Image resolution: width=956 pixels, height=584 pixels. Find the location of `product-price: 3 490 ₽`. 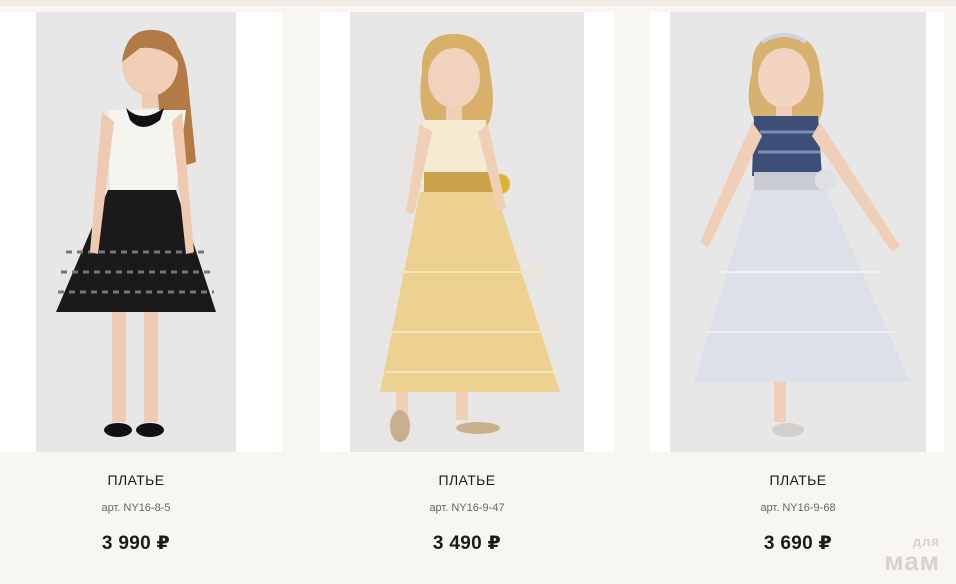

product-price: 3 490 ₽ is located at coordinates (467, 543).